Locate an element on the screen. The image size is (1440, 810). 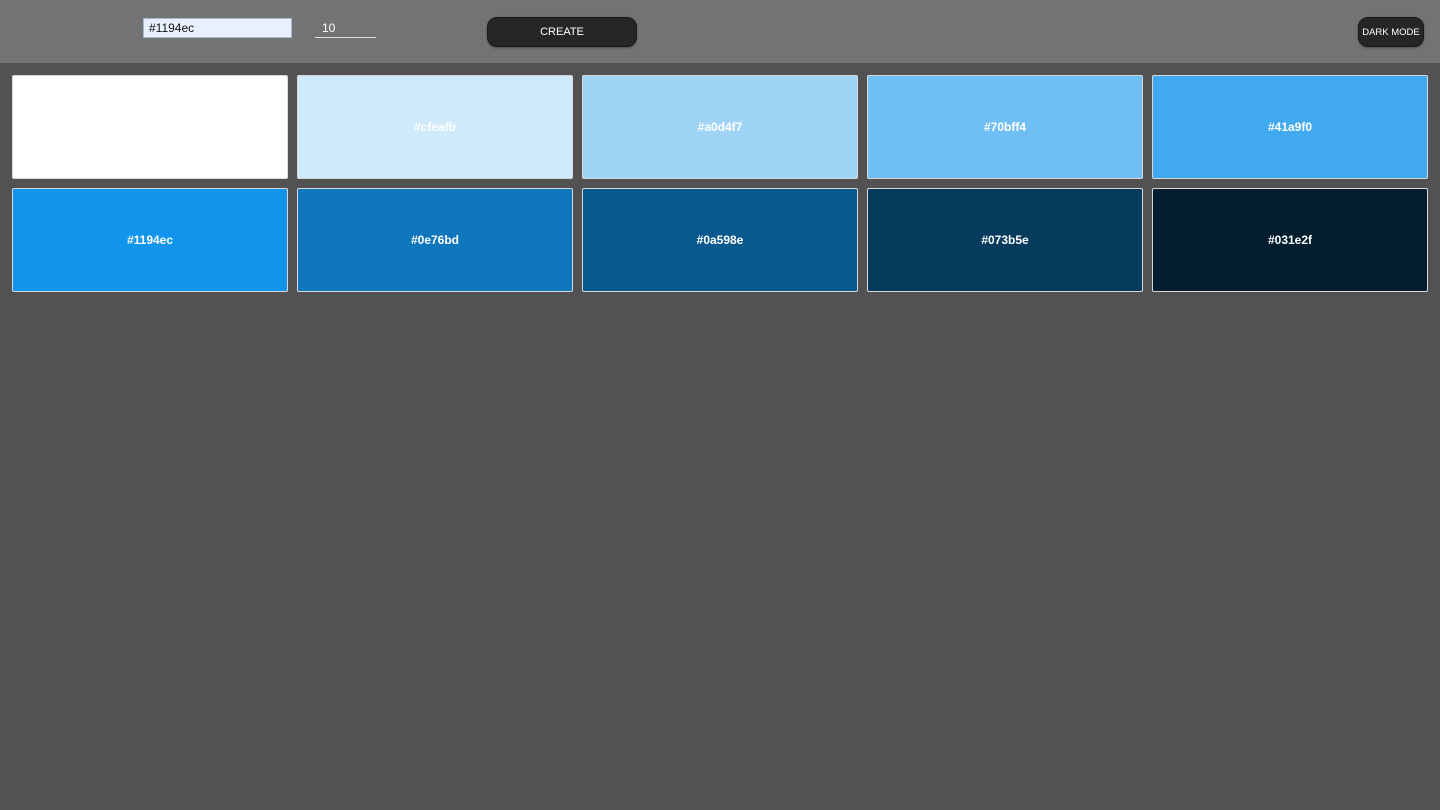
color-swatch: #031e2f is located at coordinates (1290, 240).